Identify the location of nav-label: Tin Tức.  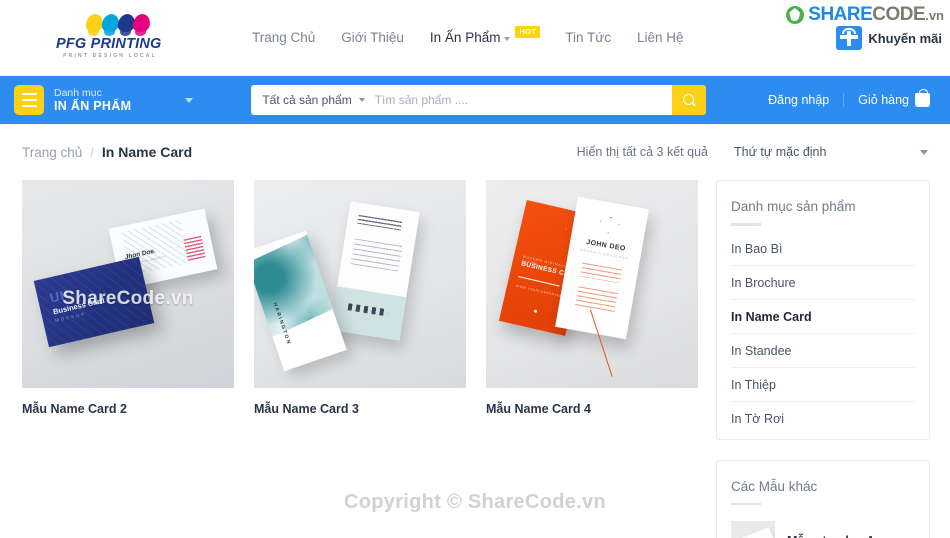
(588, 37).